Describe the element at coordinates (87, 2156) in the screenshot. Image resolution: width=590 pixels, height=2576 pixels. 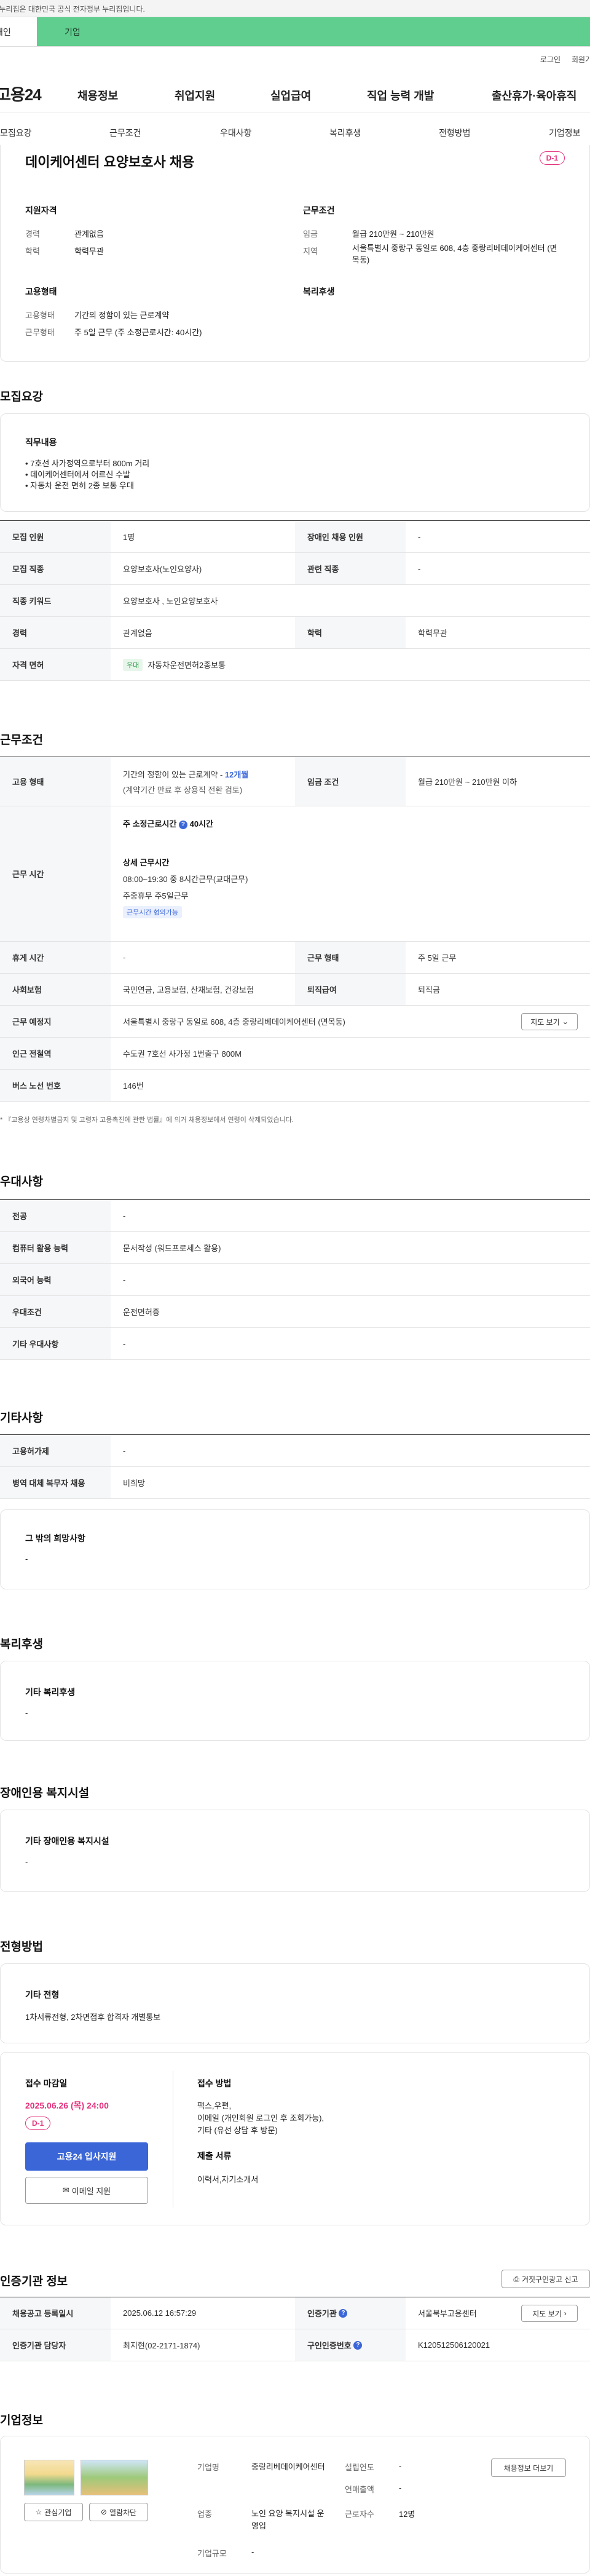
I see `apply-button: 고용24 입사지원` at that location.